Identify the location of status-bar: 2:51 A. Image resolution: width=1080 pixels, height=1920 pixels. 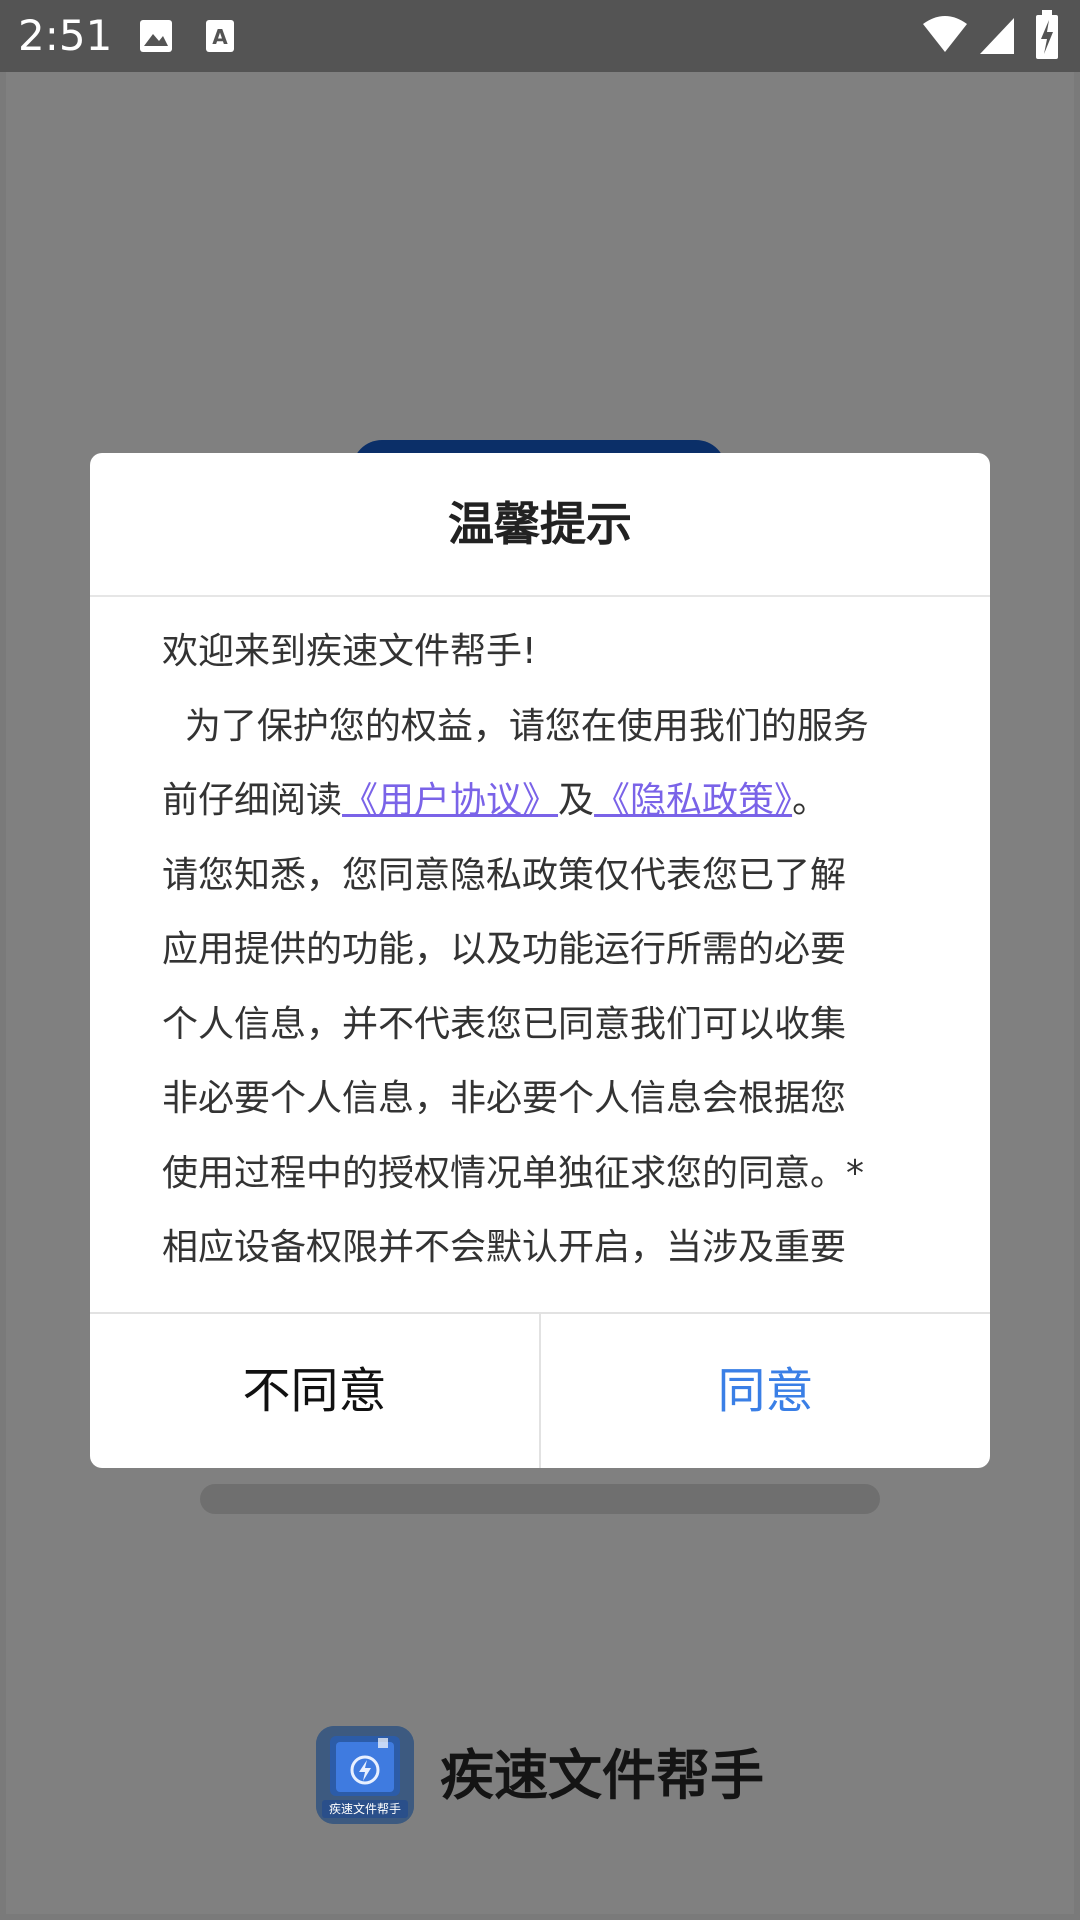
(540, 36).